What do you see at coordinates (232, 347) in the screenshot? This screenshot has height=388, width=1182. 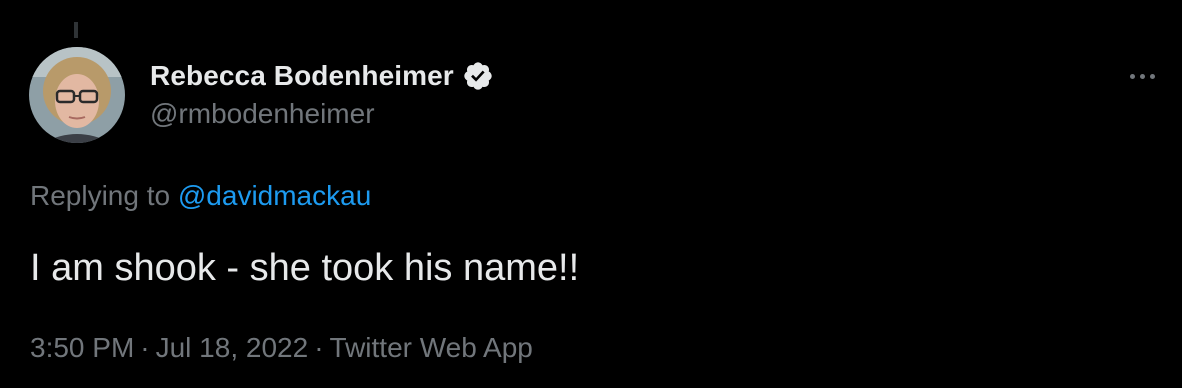 I see `tweet-date-link: Jul 18, 2022` at bounding box center [232, 347].